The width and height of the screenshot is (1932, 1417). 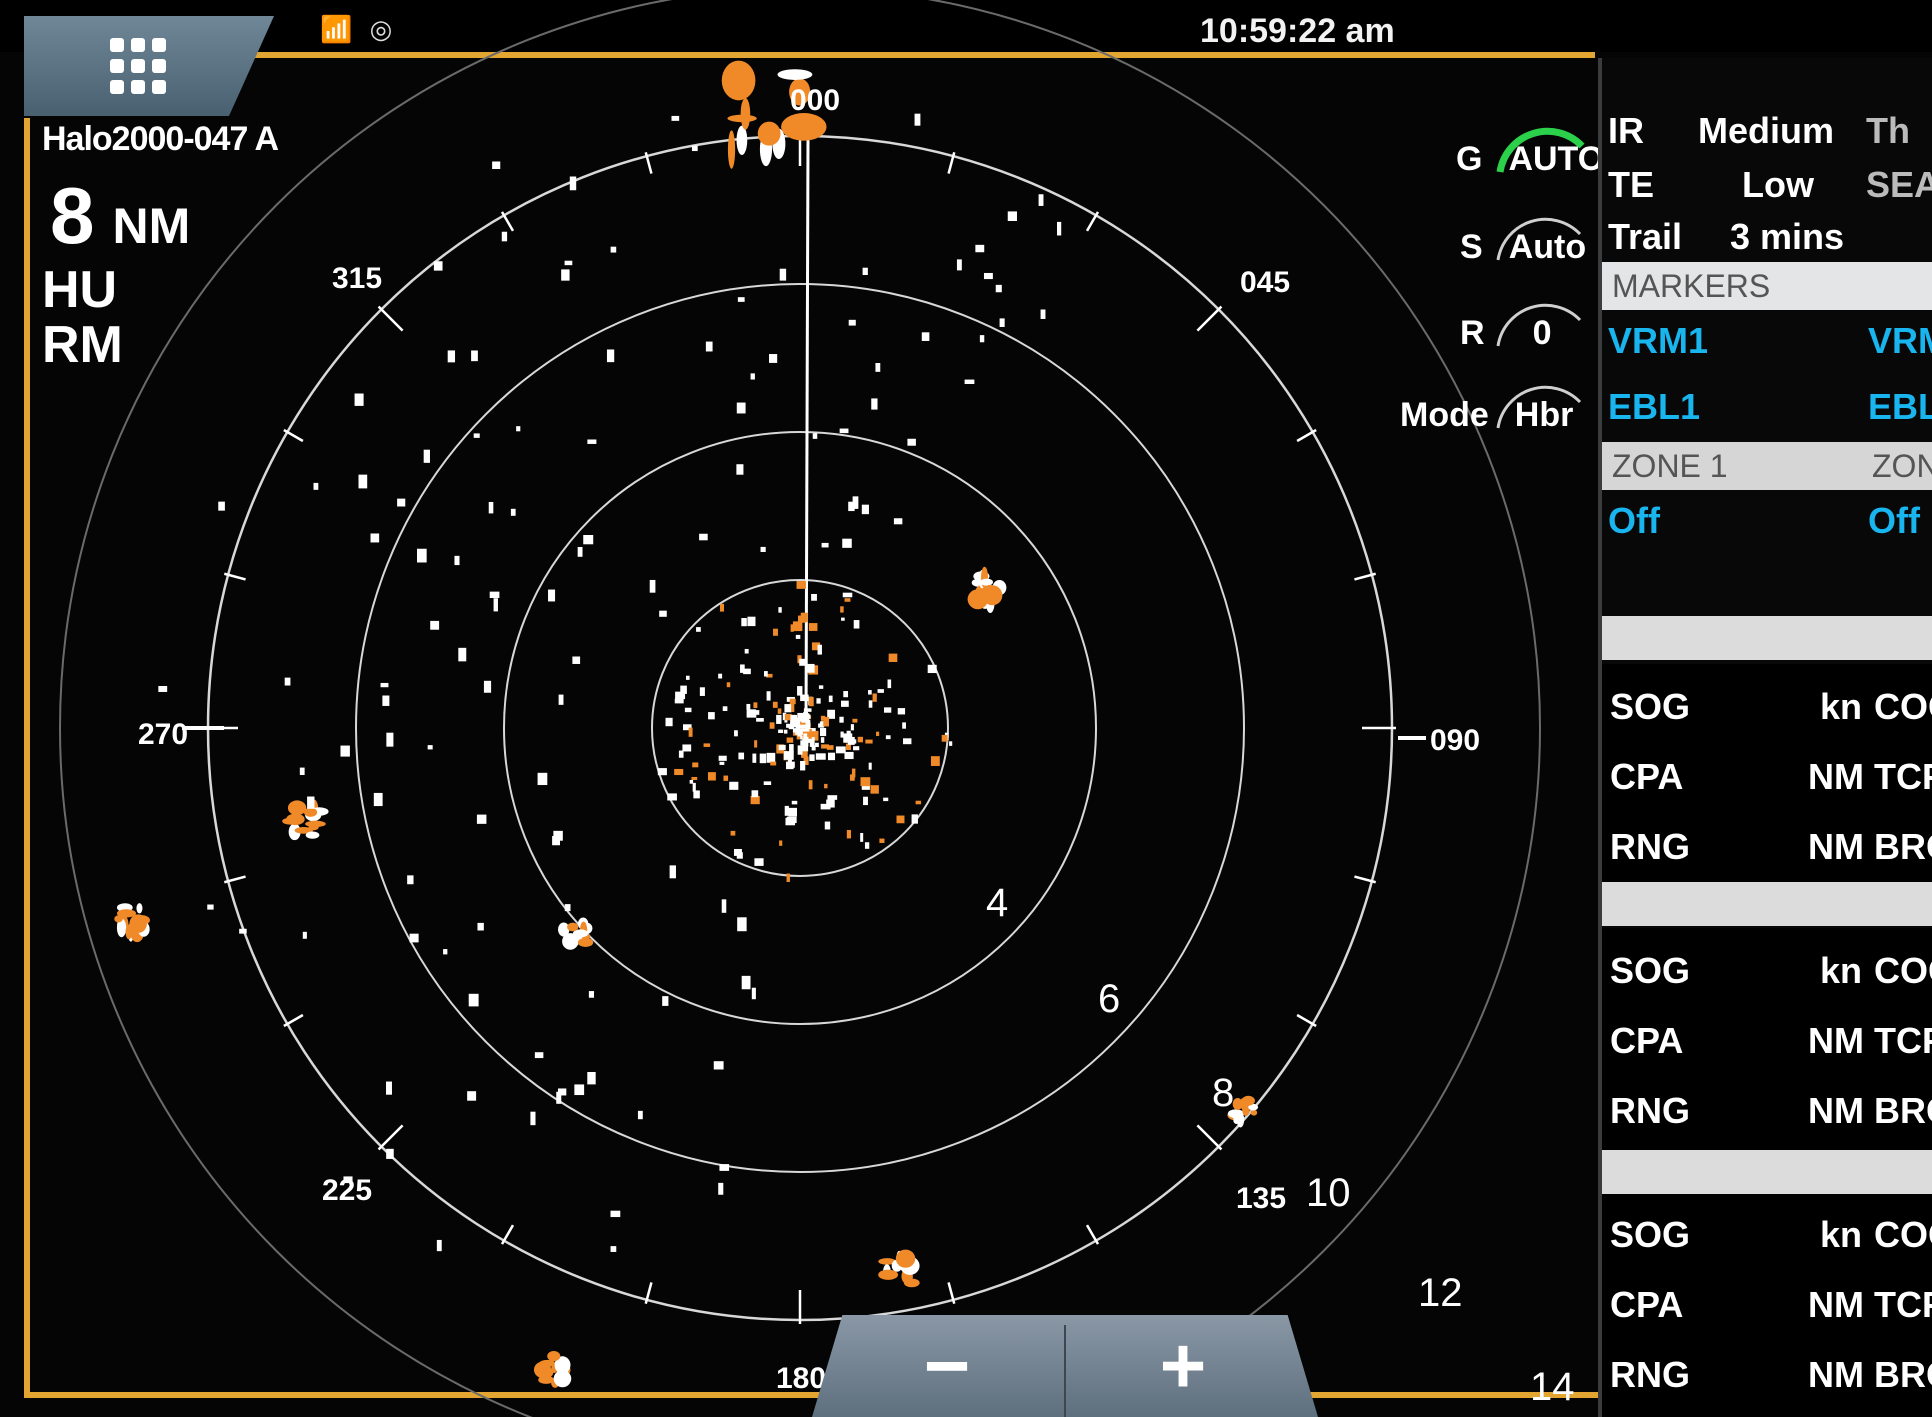 I want to click on setting-sea-label: SEA, so click(x=1899, y=184).